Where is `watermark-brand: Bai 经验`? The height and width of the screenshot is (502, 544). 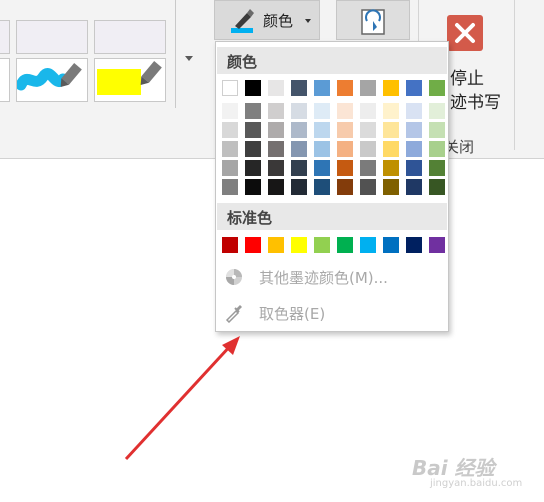 watermark-brand: Bai 经验 is located at coordinates (453, 468).